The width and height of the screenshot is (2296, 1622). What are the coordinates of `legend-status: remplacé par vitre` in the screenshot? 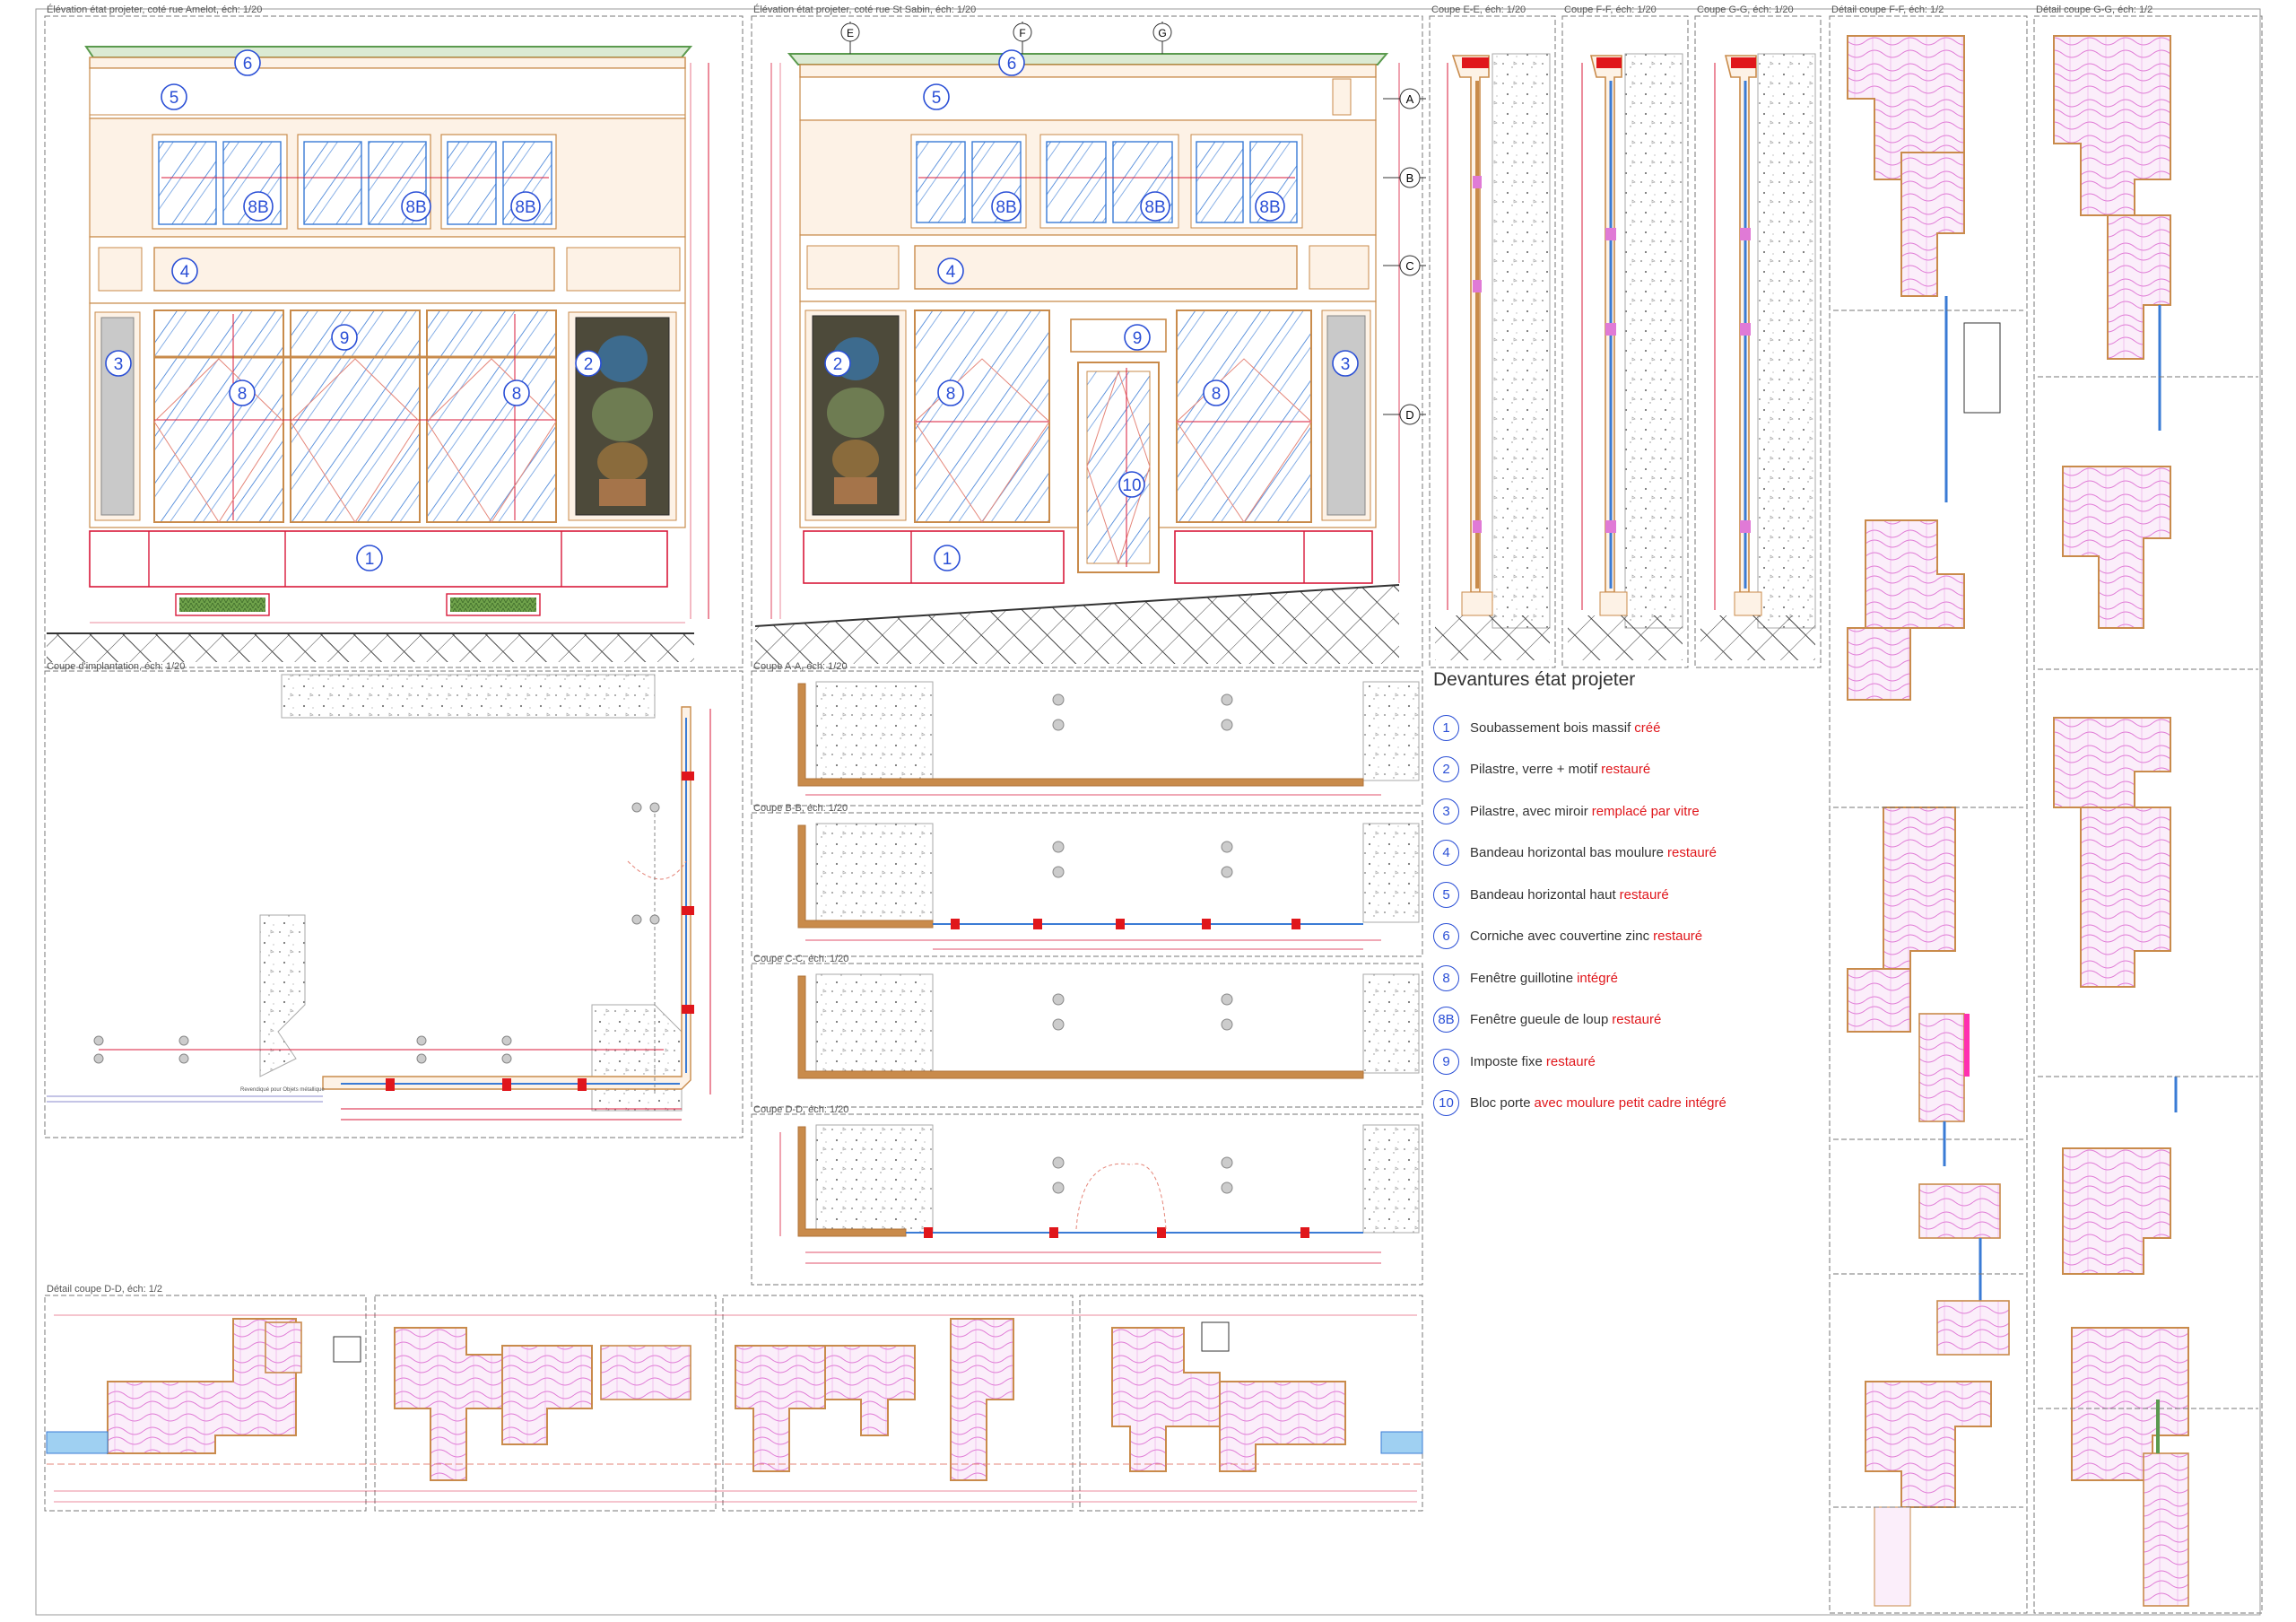 It's located at (1645, 811).